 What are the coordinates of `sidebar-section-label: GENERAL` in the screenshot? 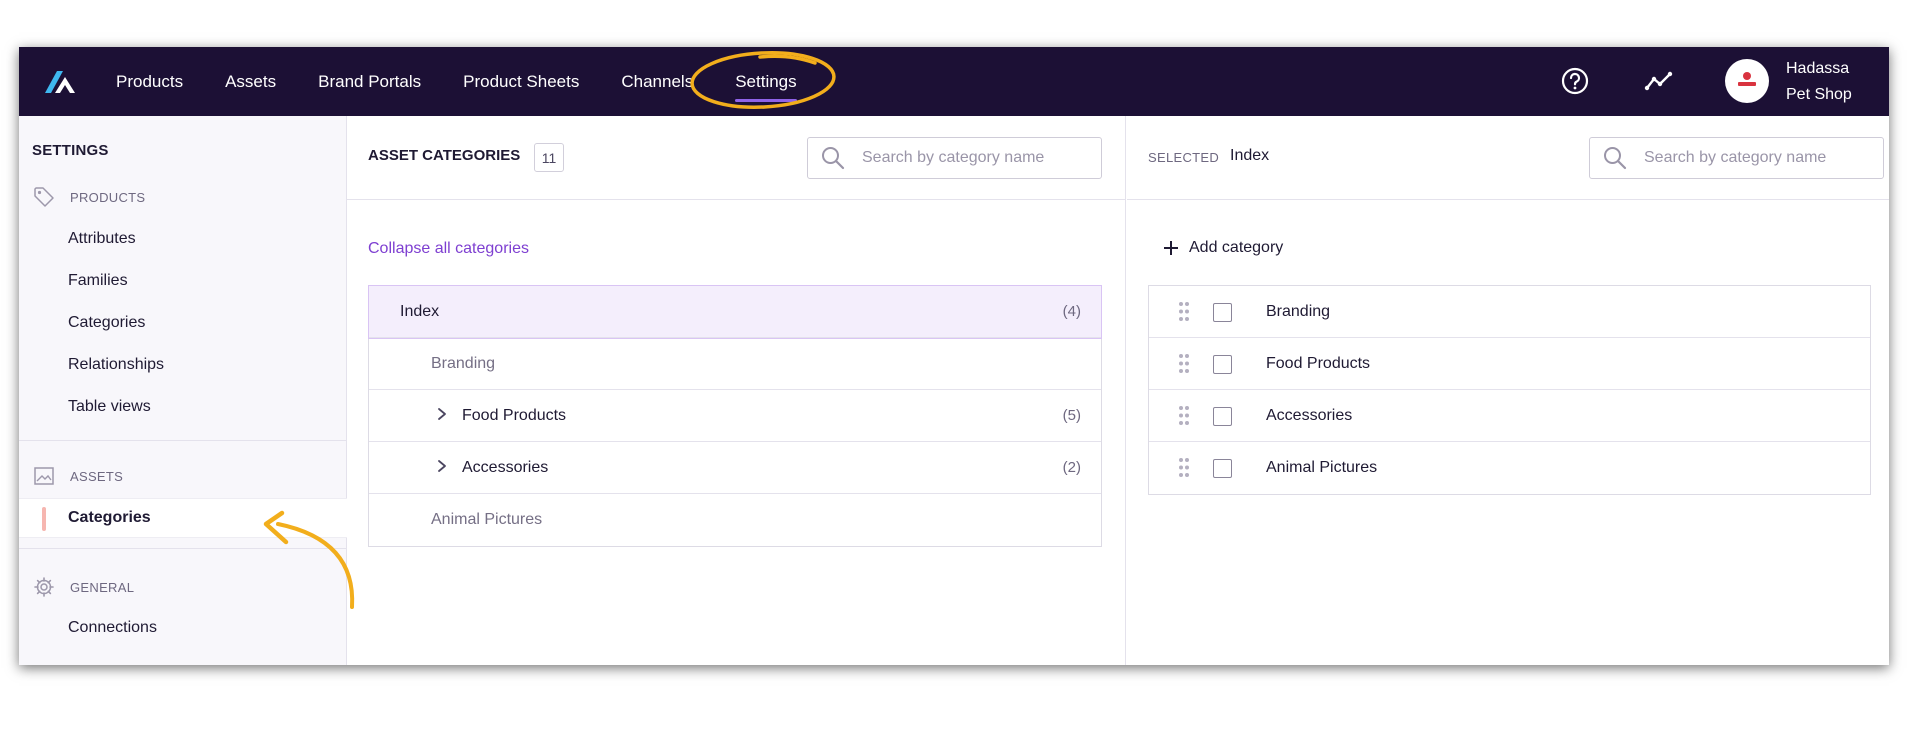 It's located at (102, 587).